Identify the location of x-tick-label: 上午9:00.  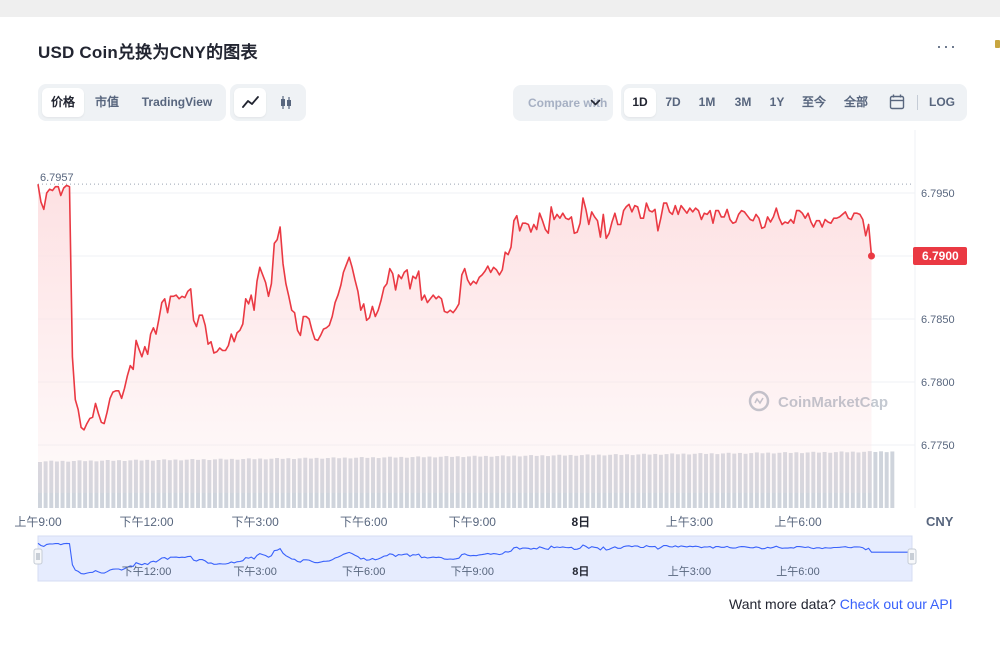
(38, 522).